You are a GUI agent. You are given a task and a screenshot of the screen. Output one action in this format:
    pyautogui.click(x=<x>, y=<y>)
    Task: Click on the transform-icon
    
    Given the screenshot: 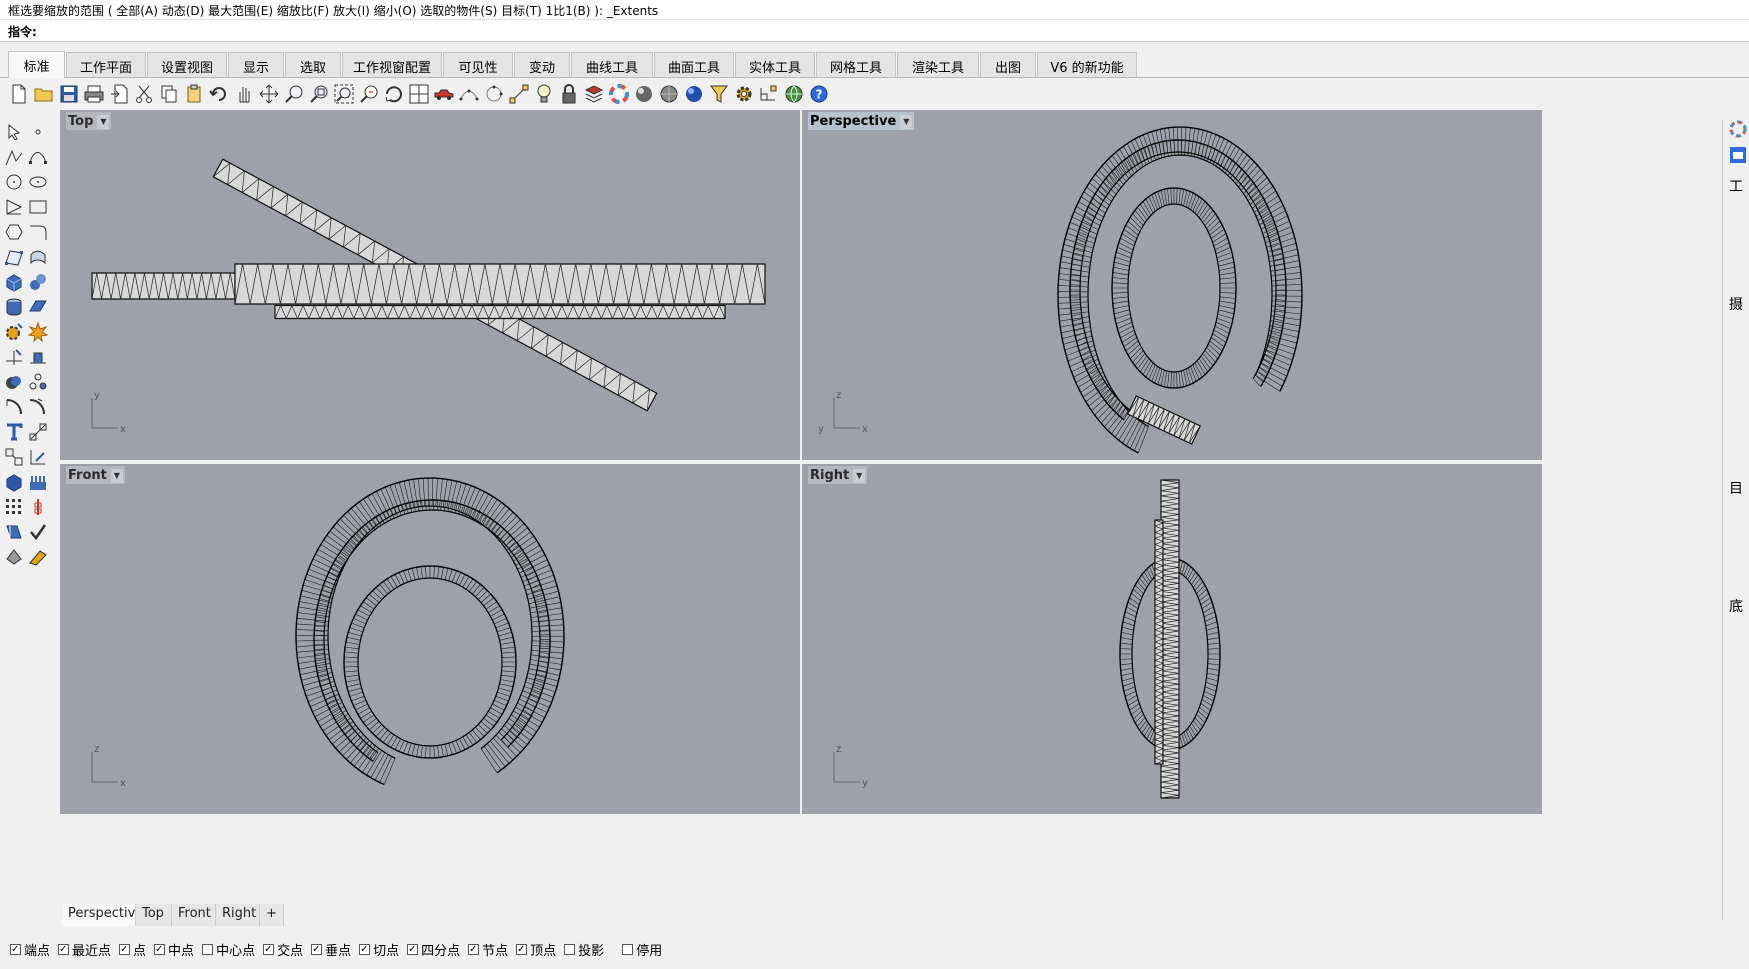 What is the action you would take?
    pyautogui.click(x=38, y=457)
    